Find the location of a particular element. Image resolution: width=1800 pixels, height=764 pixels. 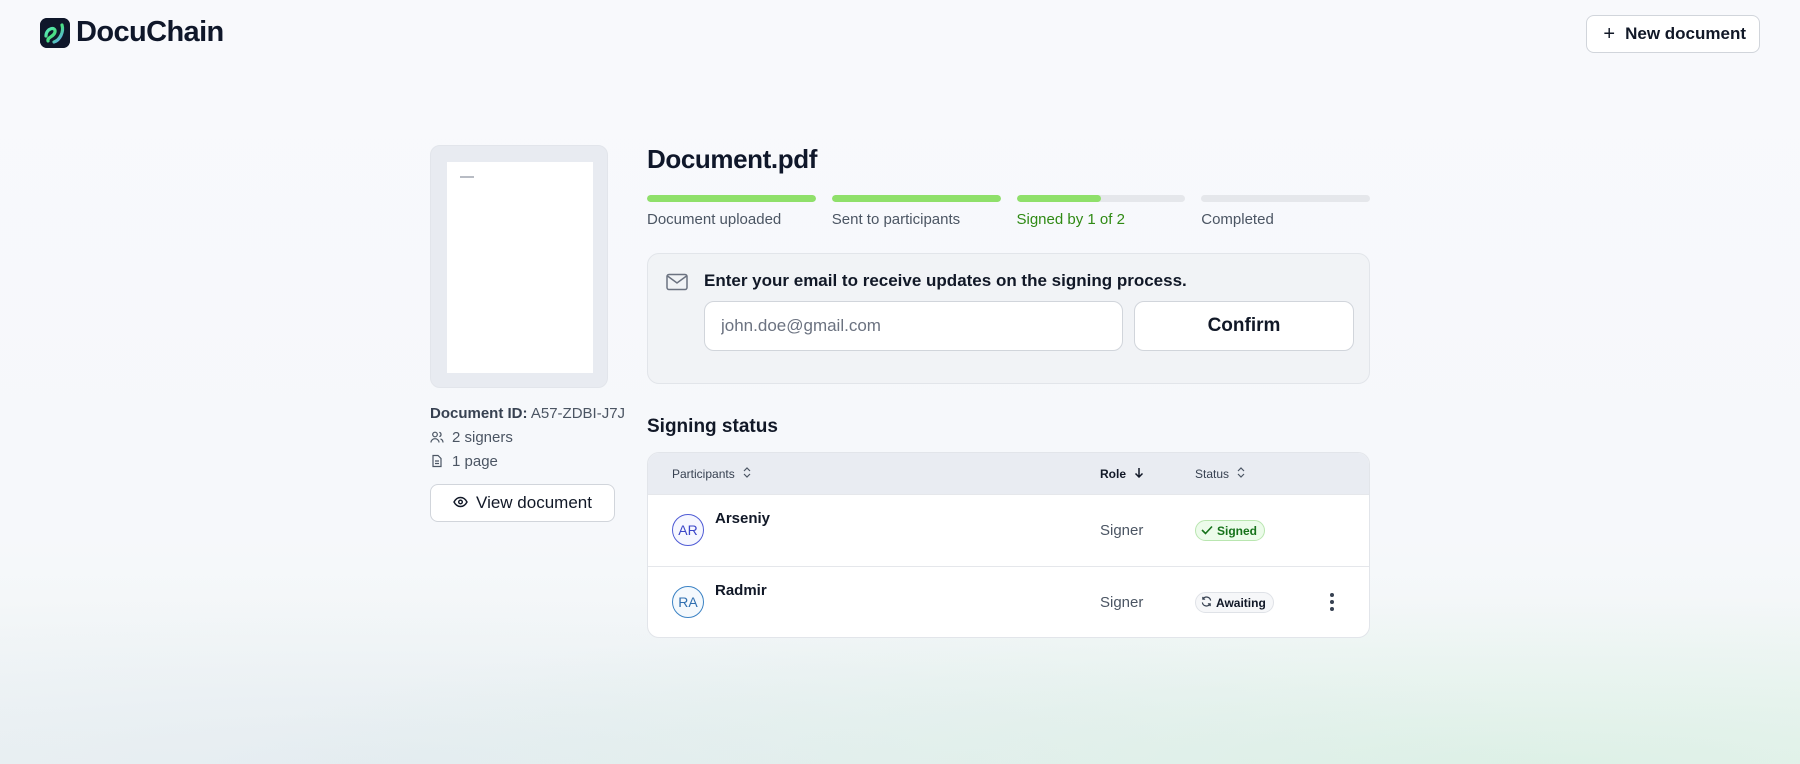

avatar: RA is located at coordinates (688, 602).